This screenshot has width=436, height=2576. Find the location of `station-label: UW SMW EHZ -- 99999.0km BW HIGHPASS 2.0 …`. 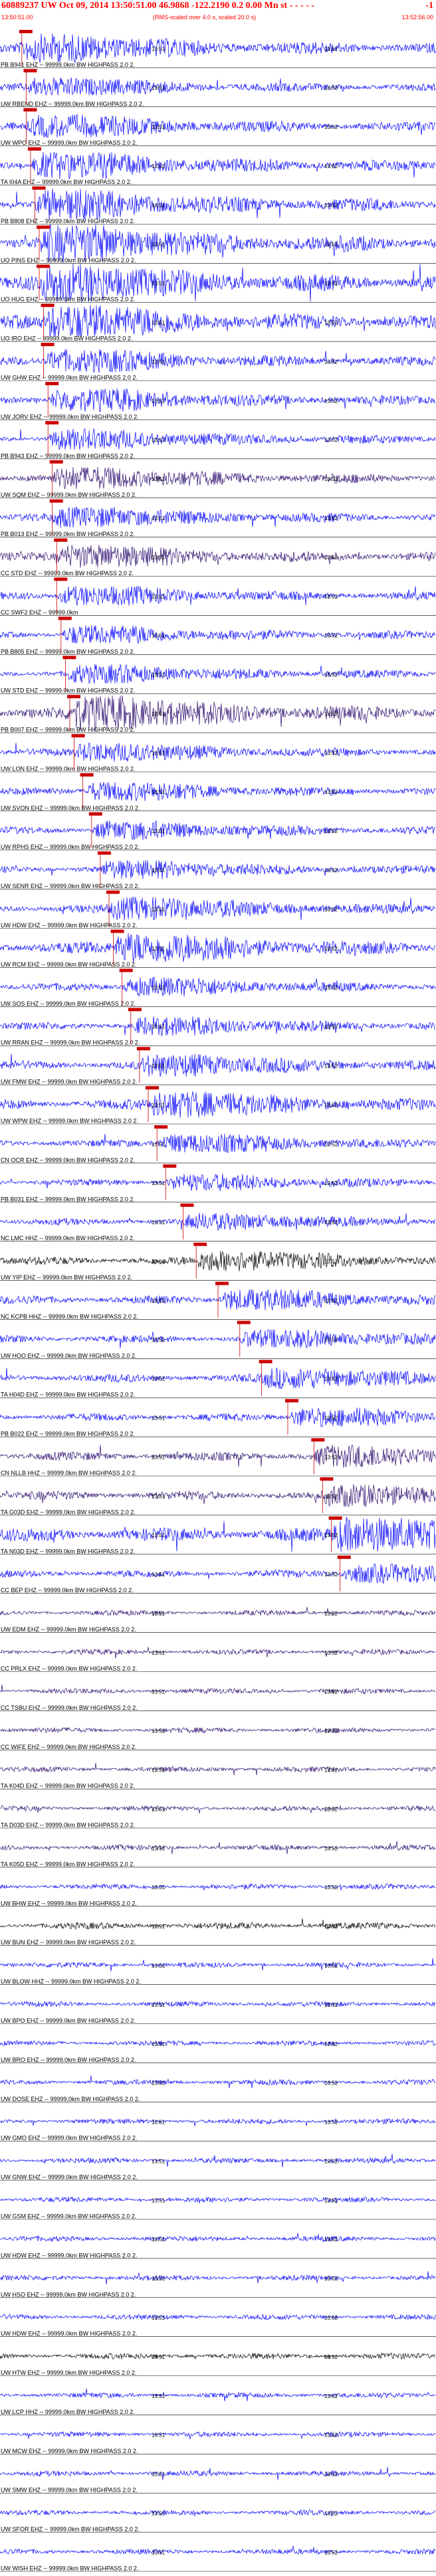

station-label: UW SMW EHZ -- 99999.0km BW HIGHPASS 2.0 … is located at coordinates (70, 2490).